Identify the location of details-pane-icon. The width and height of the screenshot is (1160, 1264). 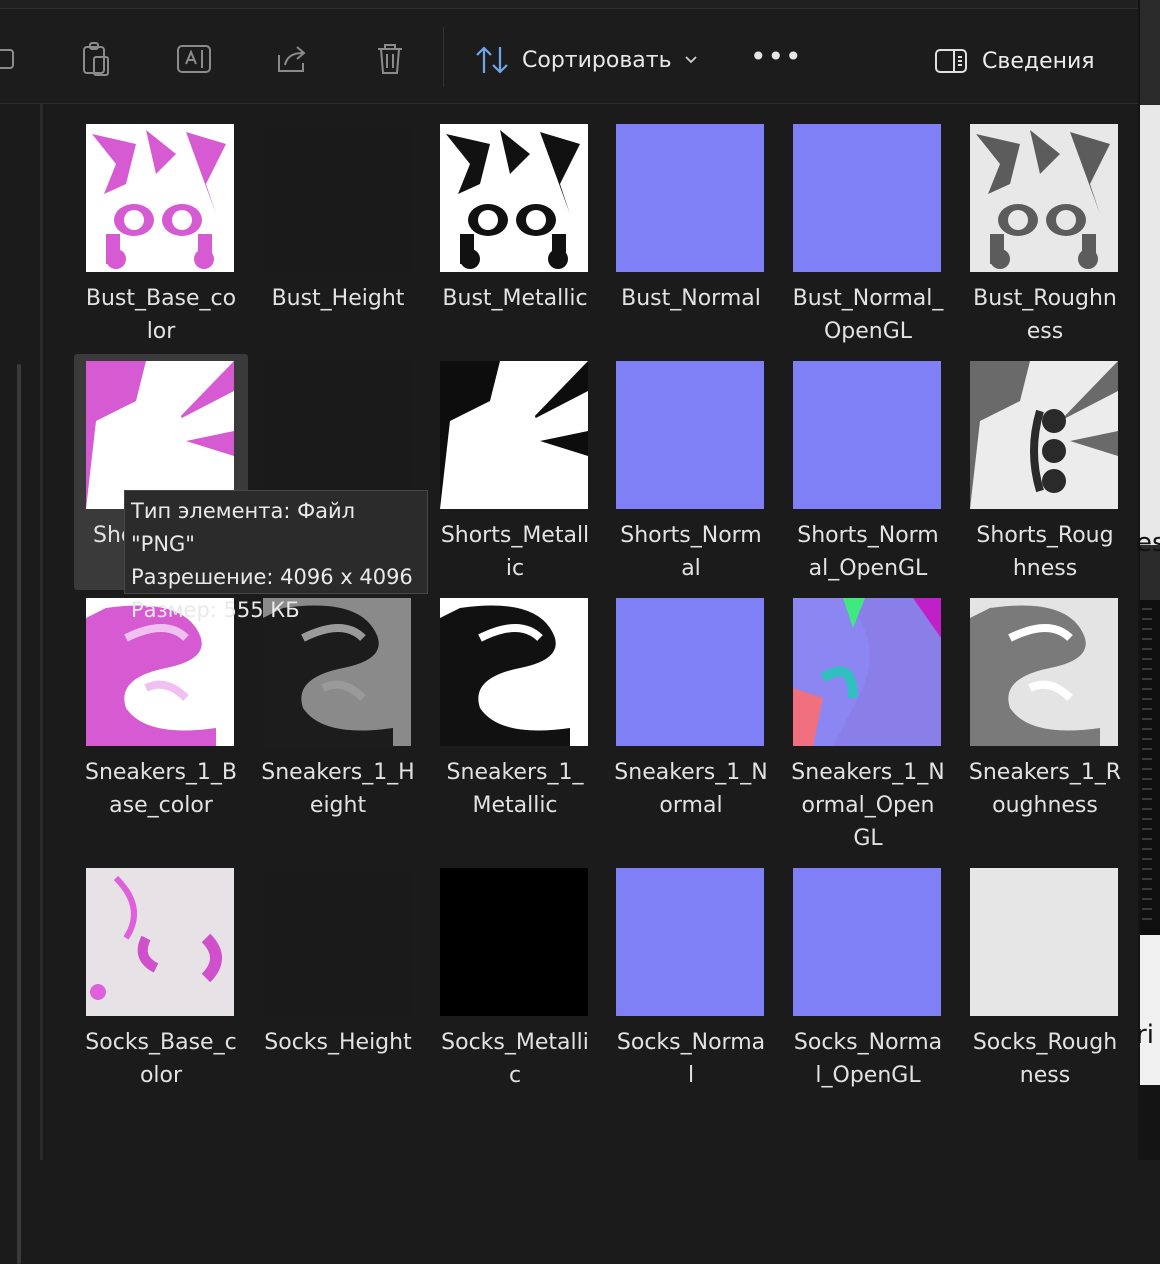
(951, 61).